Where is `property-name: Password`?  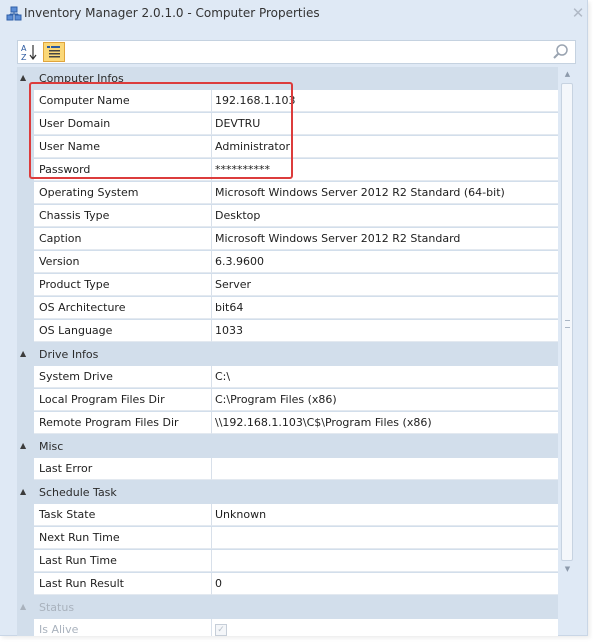 property-name: Password is located at coordinates (123, 170).